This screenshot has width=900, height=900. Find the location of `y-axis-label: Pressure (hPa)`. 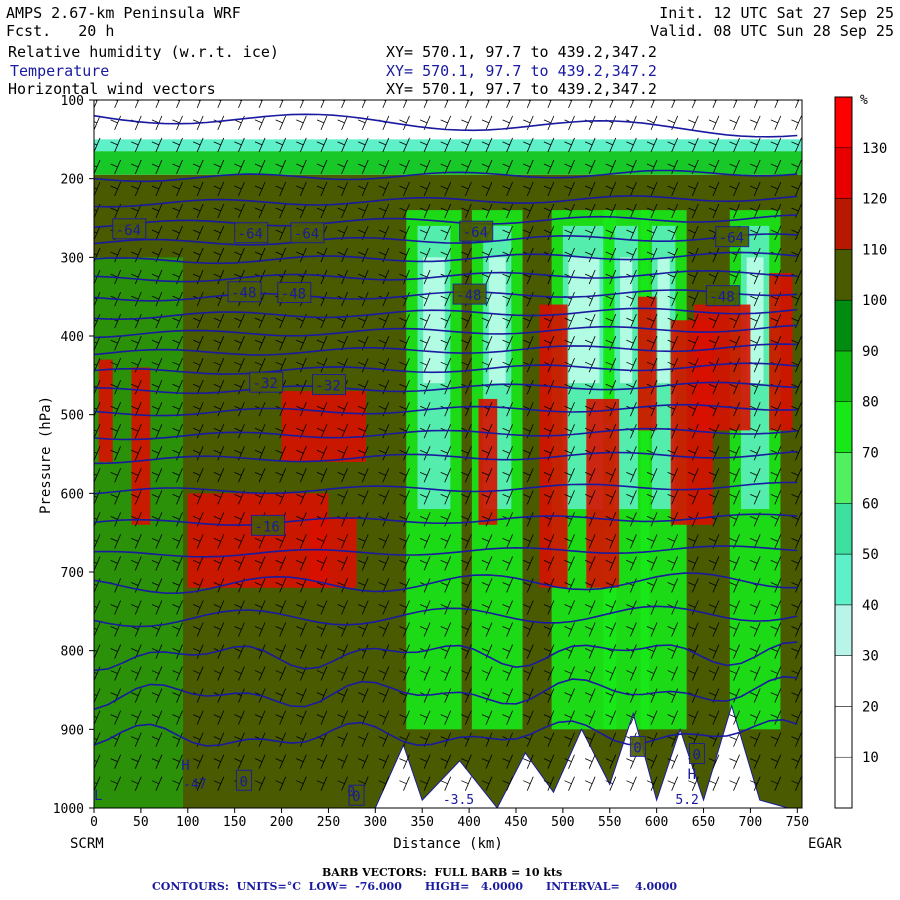

y-axis-label: Pressure (hPa) is located at coordinates (46, 455).